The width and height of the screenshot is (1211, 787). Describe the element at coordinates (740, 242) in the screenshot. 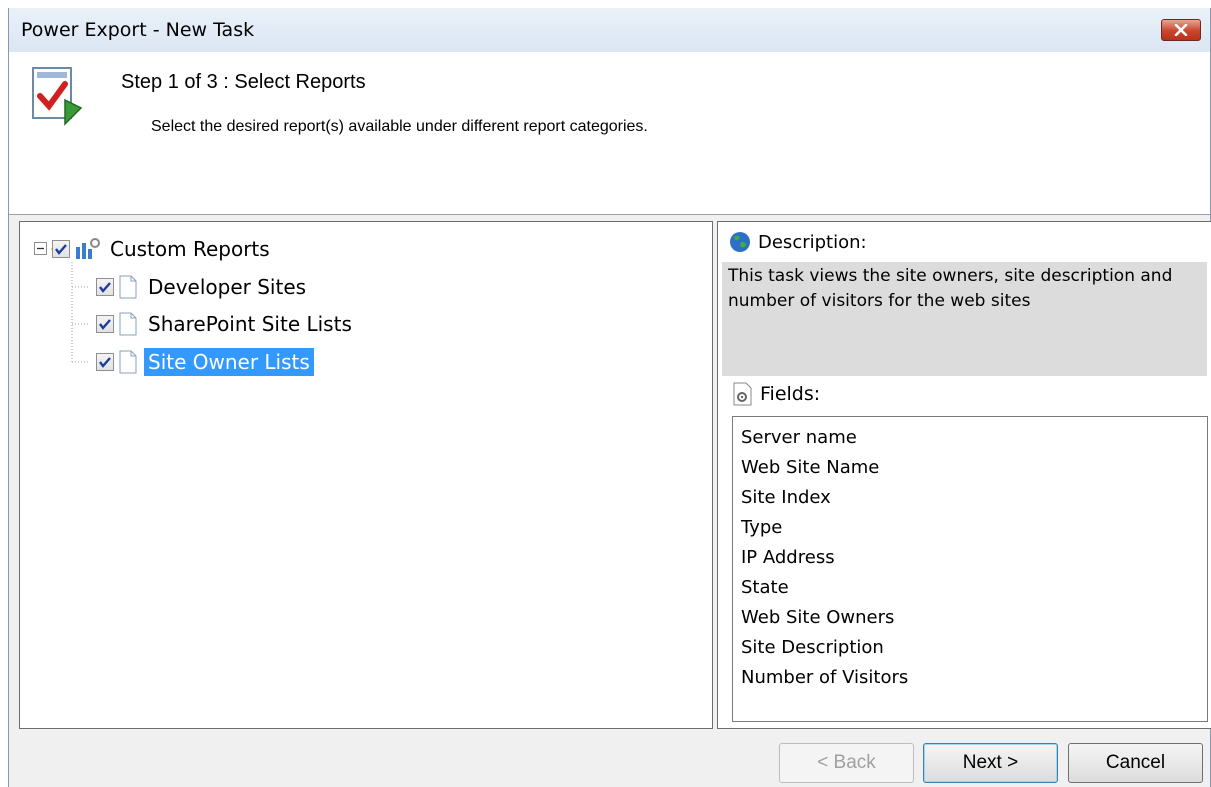

I see `globe-icon` at that location.